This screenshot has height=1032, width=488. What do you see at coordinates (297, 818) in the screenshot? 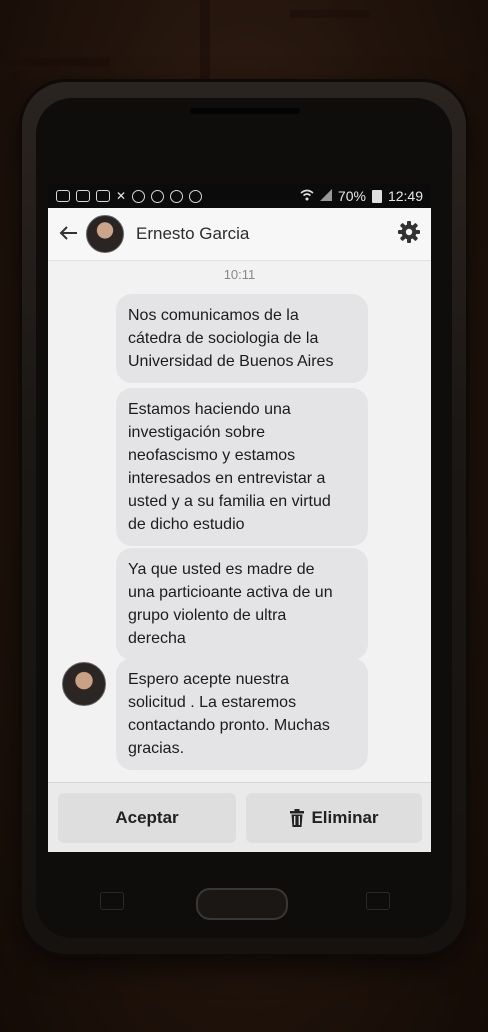
I see `trash-icon` at bounding box center [297, 818].